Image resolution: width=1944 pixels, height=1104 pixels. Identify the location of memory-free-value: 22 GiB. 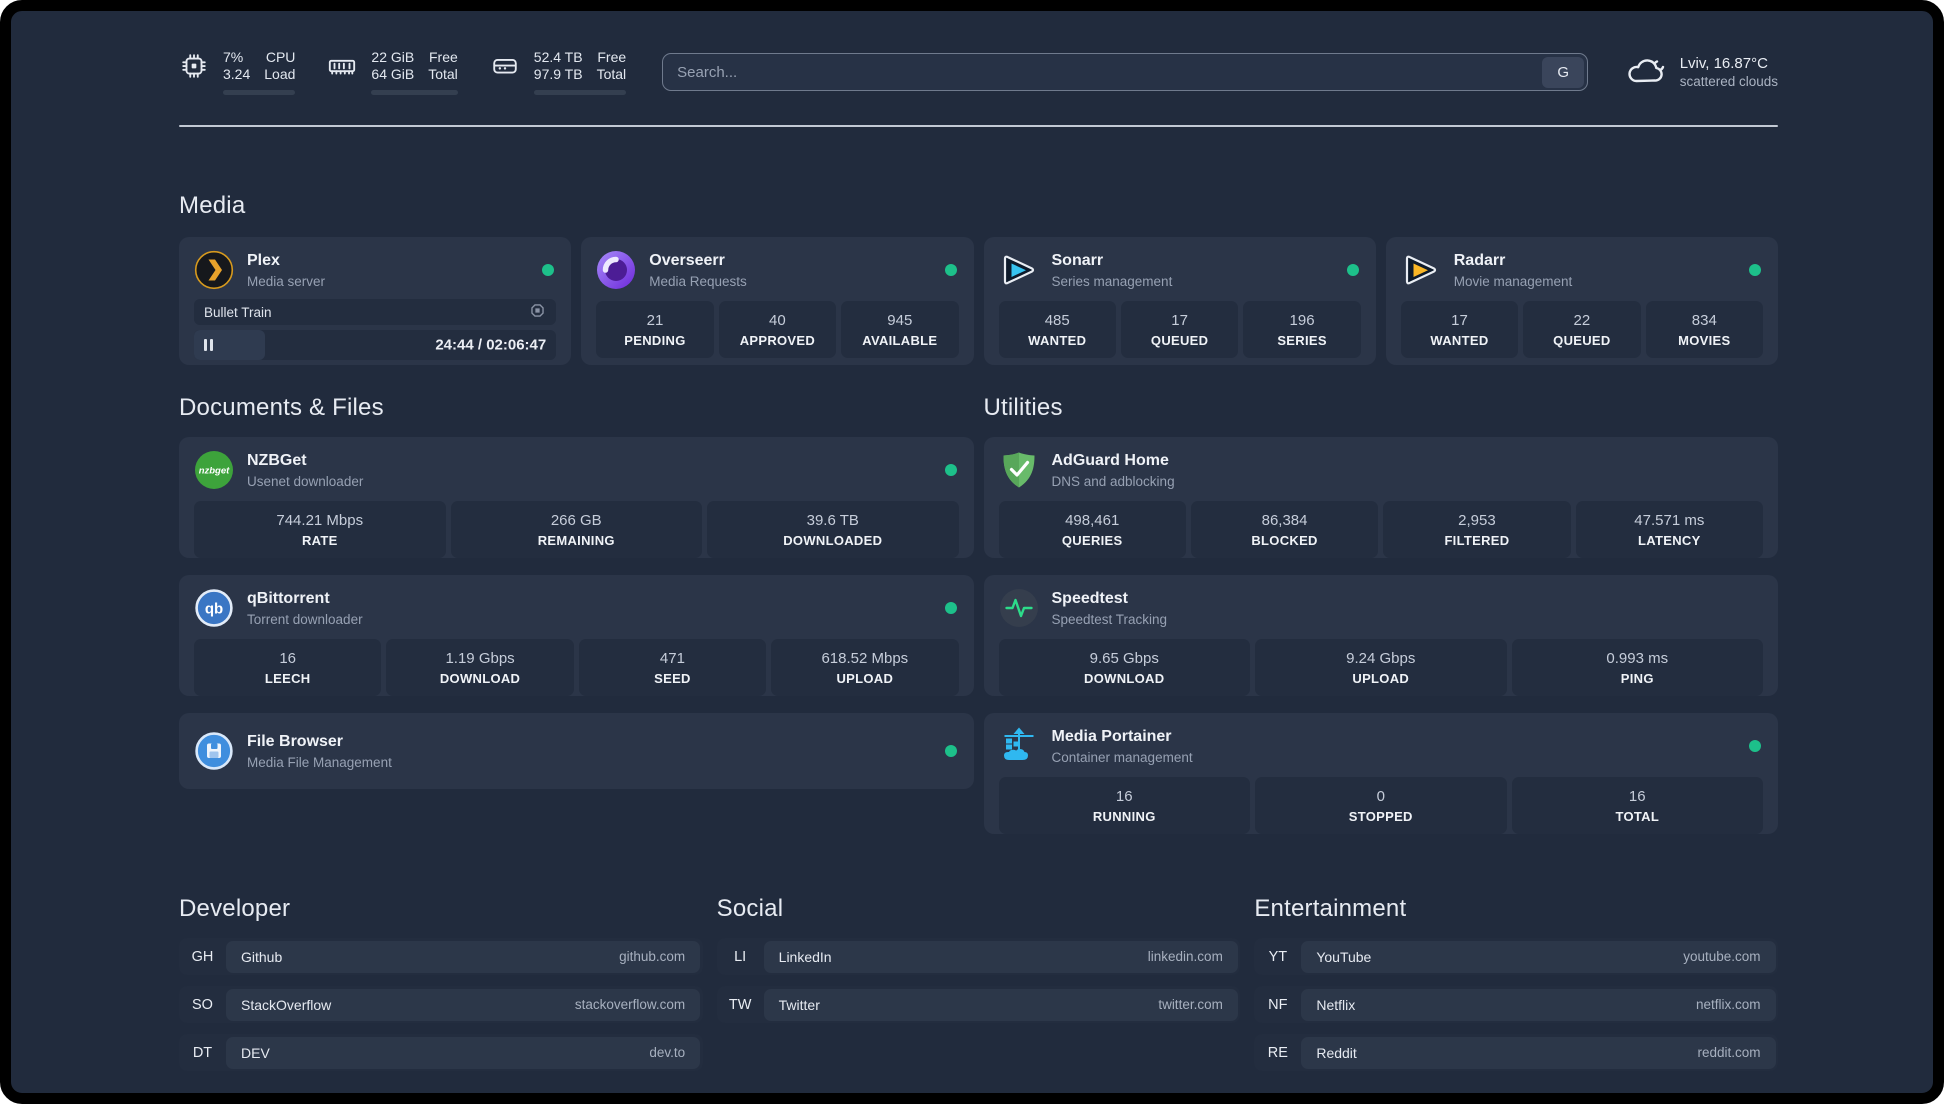
(393, 57).